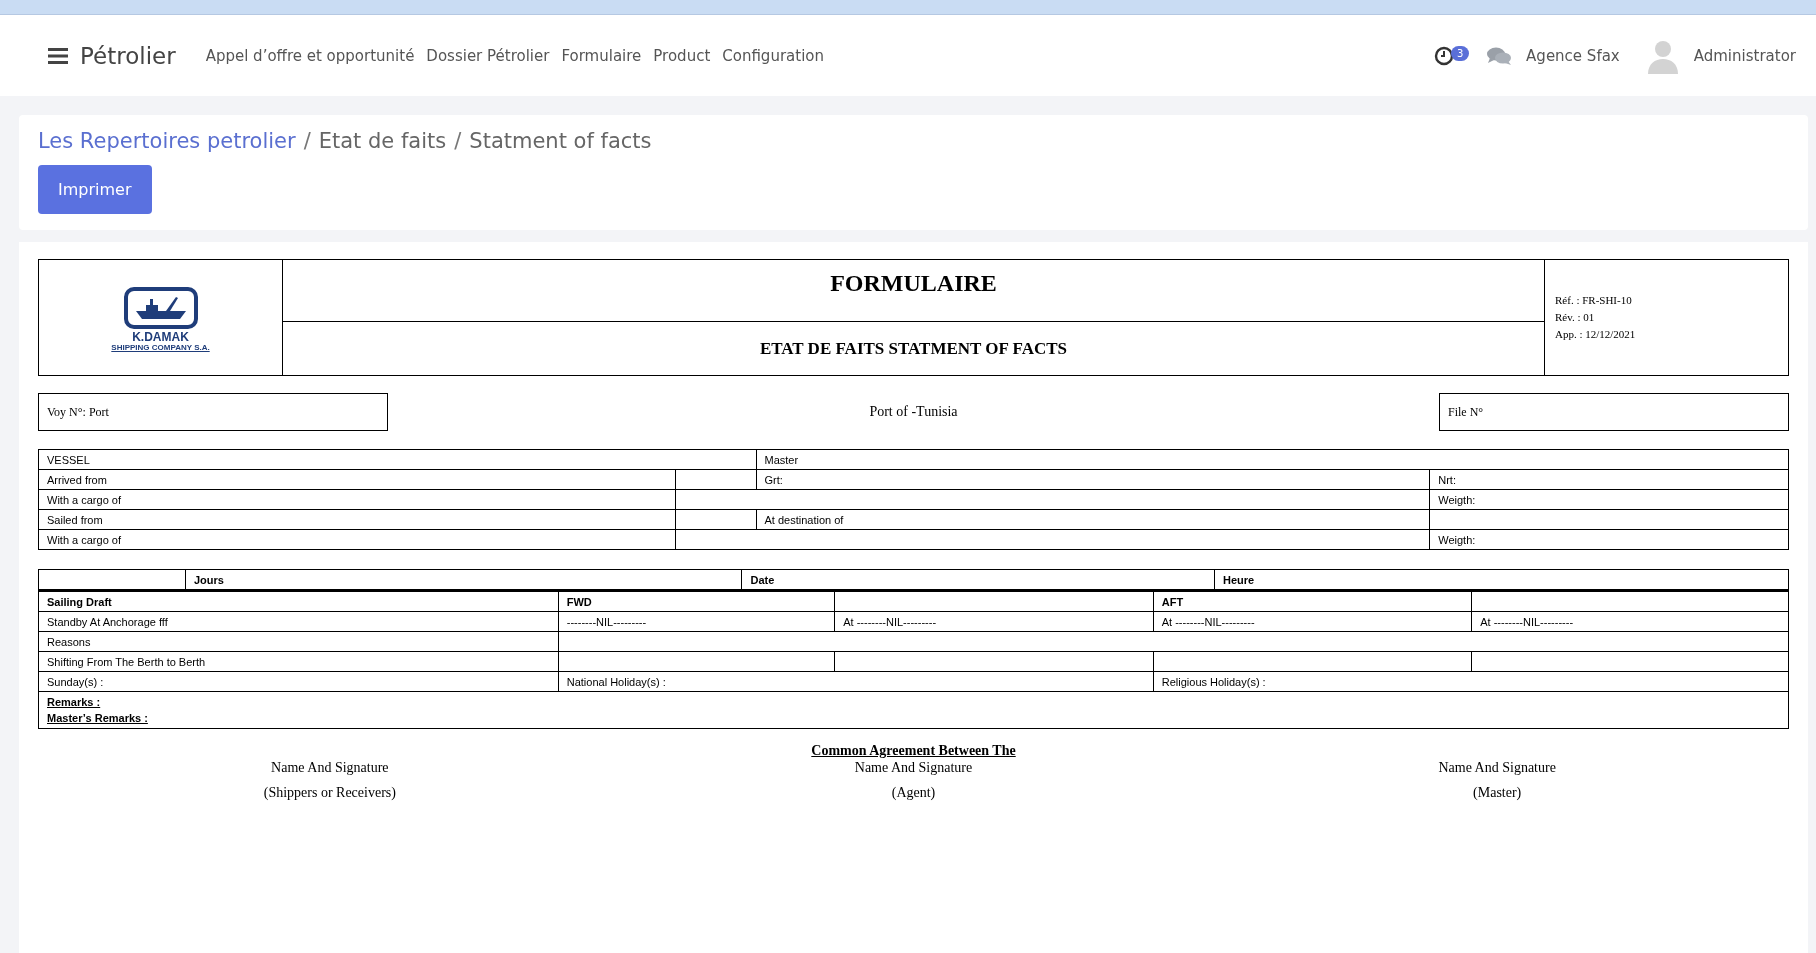 The height and width of the screenshot is (953, 1816). I want to click on nav-link: Configuration, so click(773, 55).